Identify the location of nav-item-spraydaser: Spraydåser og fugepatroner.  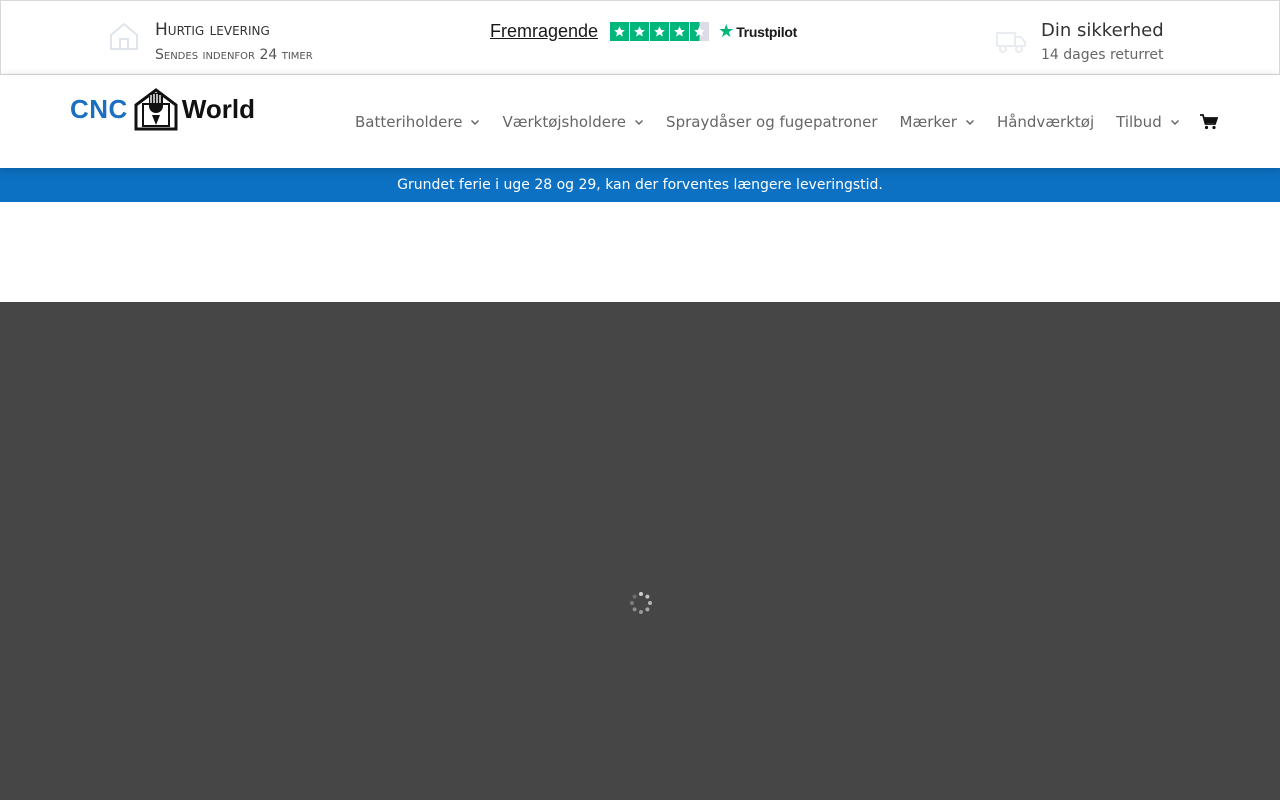
(772, 122).